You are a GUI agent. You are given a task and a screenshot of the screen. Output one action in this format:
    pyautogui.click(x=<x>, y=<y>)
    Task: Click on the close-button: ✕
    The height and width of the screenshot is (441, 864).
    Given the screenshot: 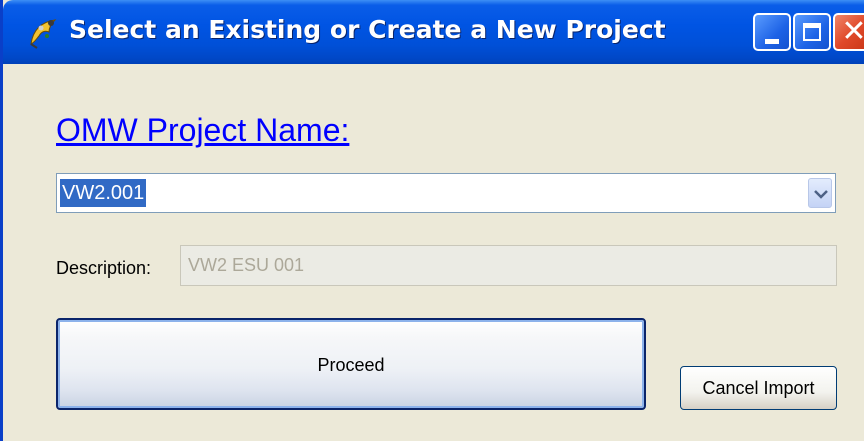 What is the action you would take?
    pyautogui.click(x=848, y=32)
    